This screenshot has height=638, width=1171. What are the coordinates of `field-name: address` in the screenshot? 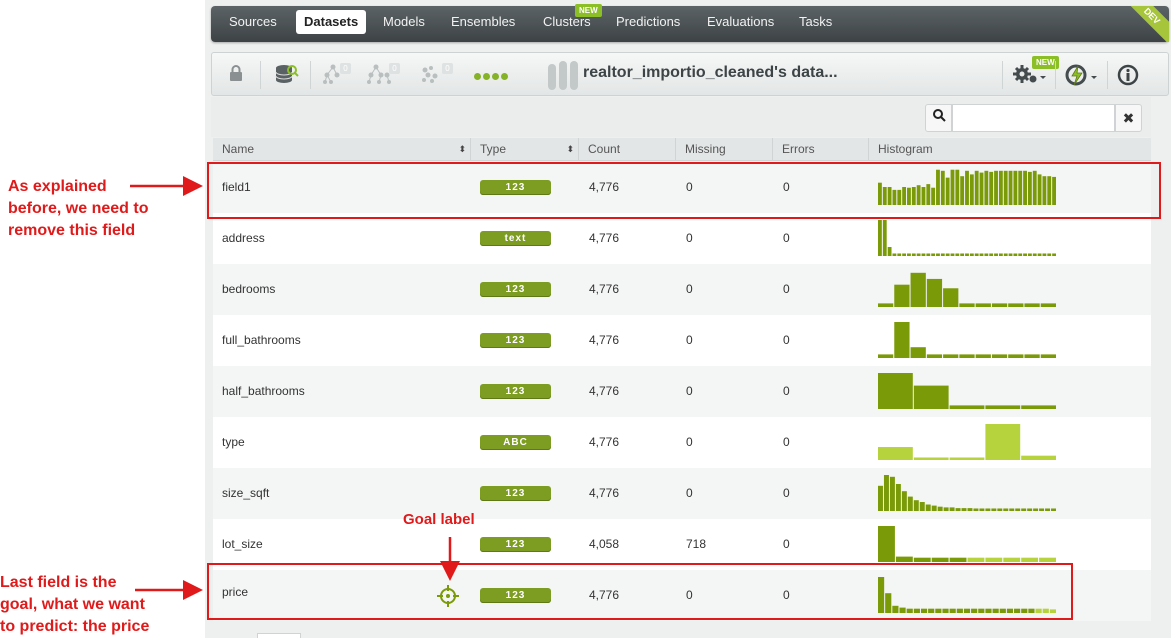 It's located at (243, 238).